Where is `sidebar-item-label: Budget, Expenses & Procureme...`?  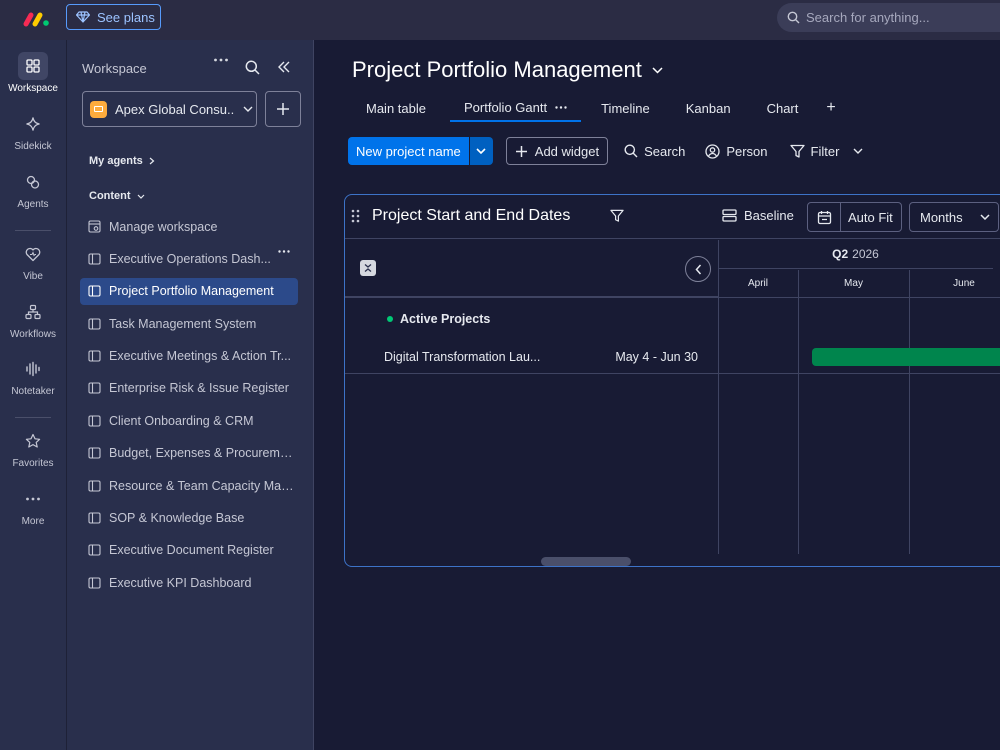
sidebar-item-label: Budget, Expenses & Procureme... is located at coordinates (202, 453).